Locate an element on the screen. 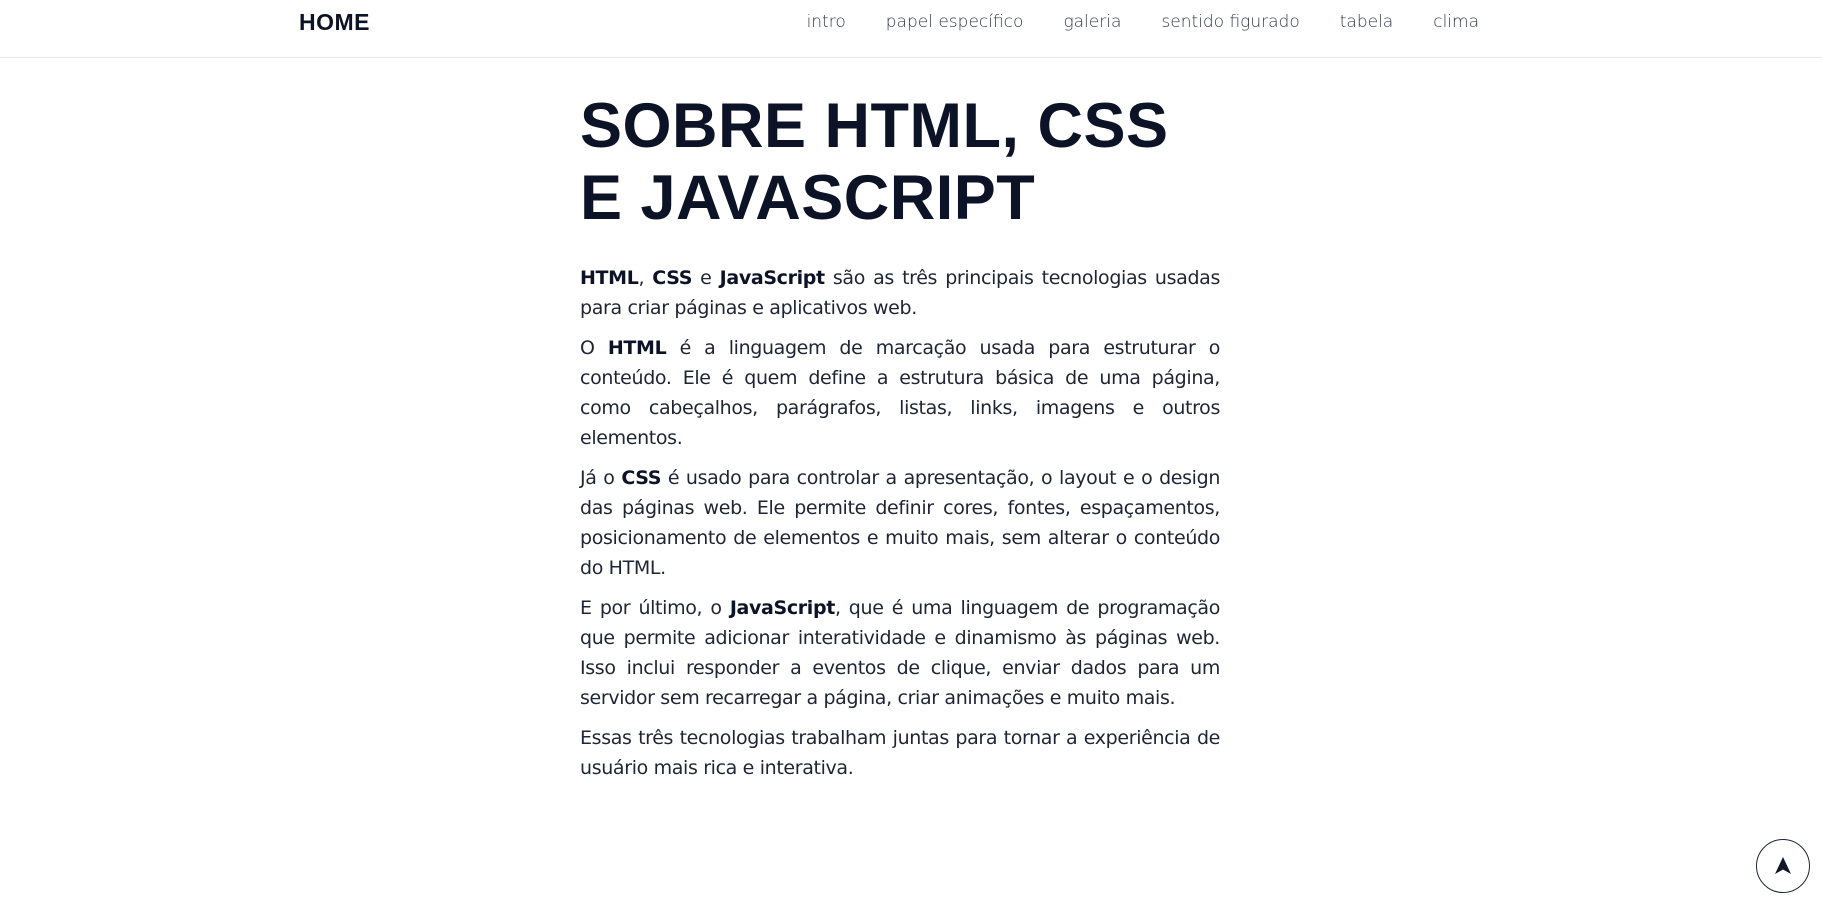 This screenshot has height=897, width=1822. nav-link-tabela: tabela is located at coordinates (1366, 22).